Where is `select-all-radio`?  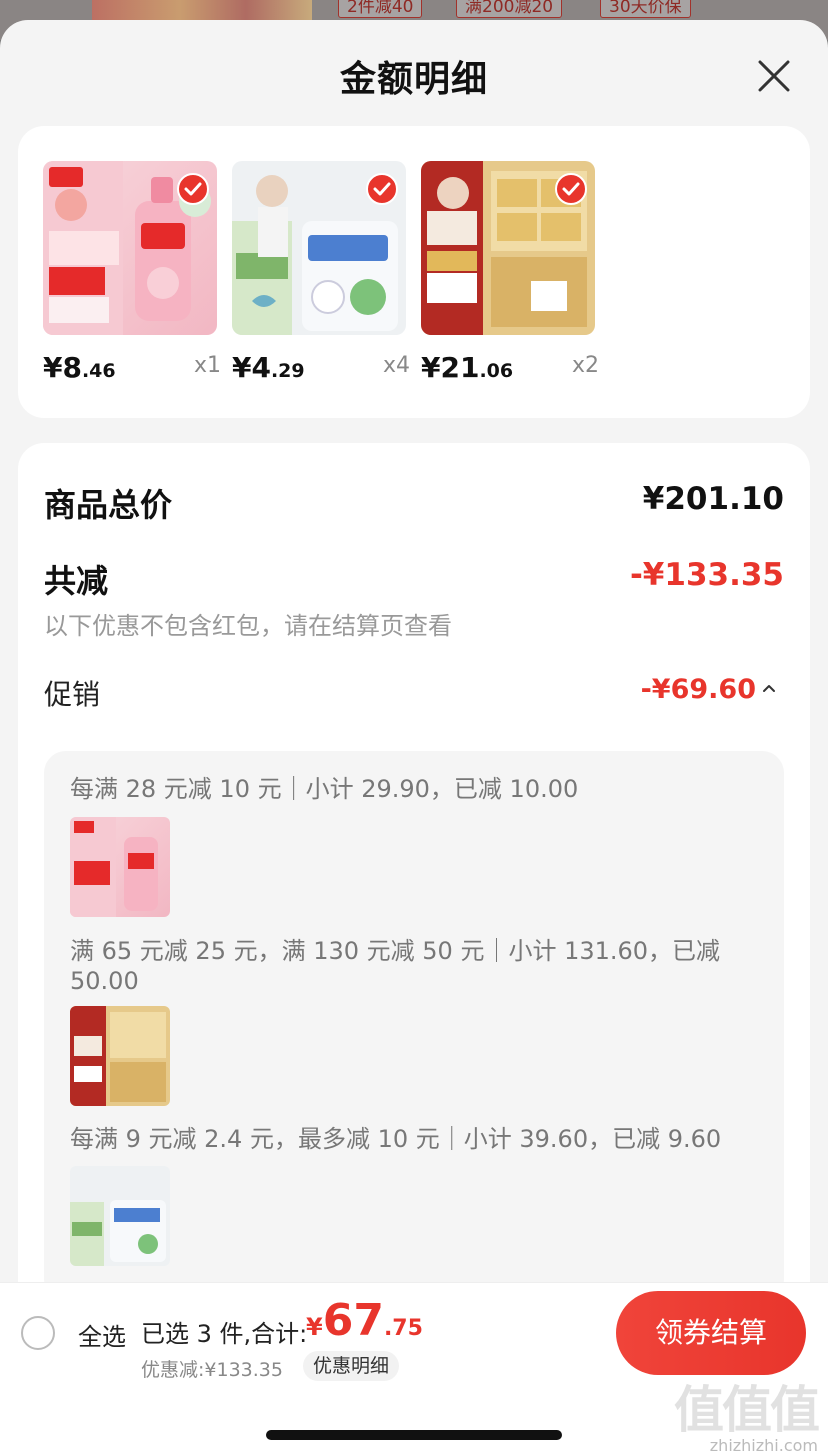 select-all-radio is located at coordinates (38, 1333).